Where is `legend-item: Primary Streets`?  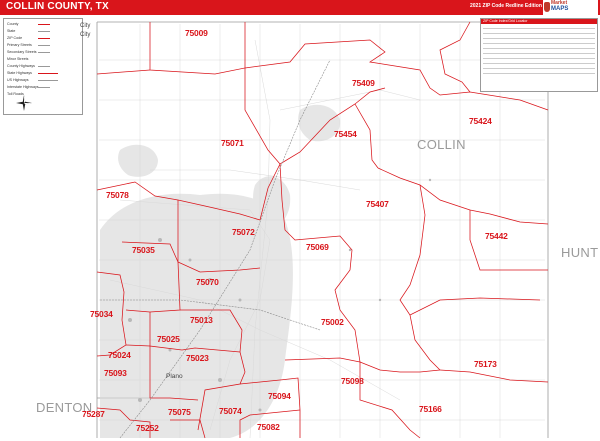 legend-item: Primary Streets is located at coordinates (19, 45).